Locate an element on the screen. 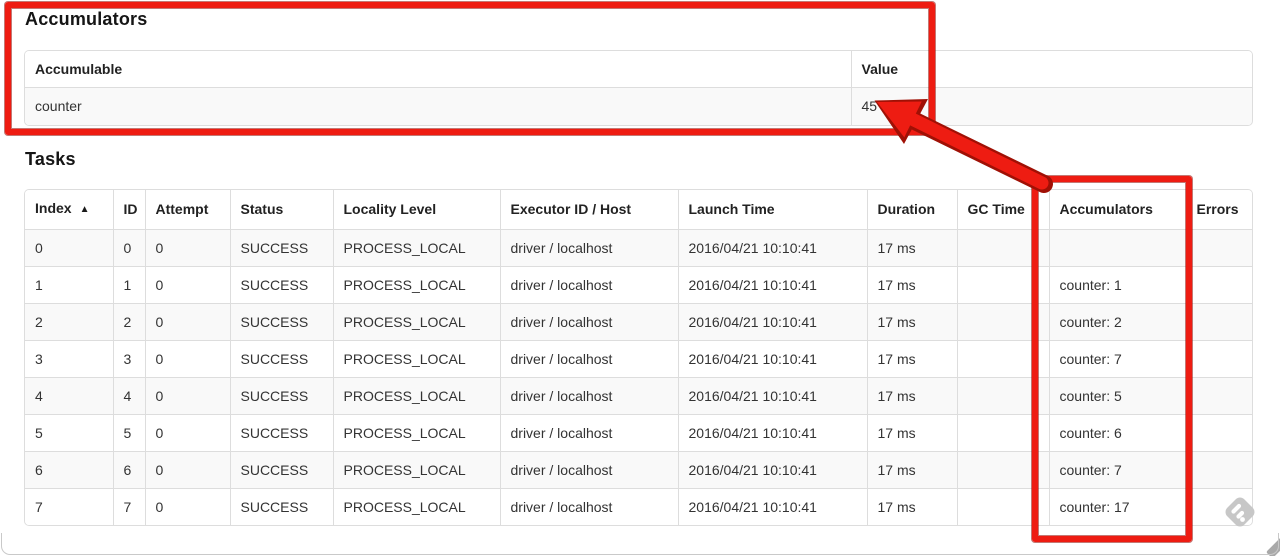  table-cell: 7 is located at coordinates (128, 506).